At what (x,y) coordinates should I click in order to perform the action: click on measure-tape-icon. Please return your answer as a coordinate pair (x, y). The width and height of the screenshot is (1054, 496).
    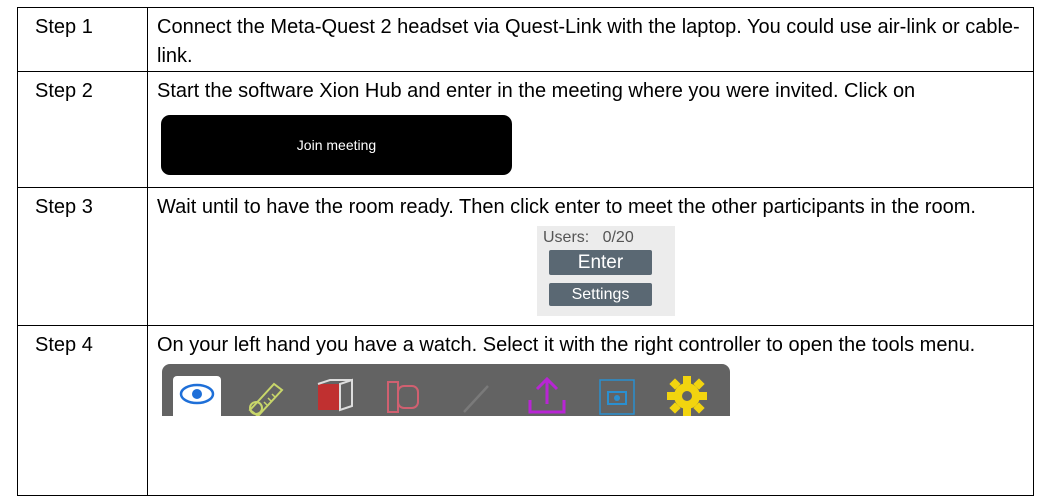
    Looking at the image, I should click on (267, 395).